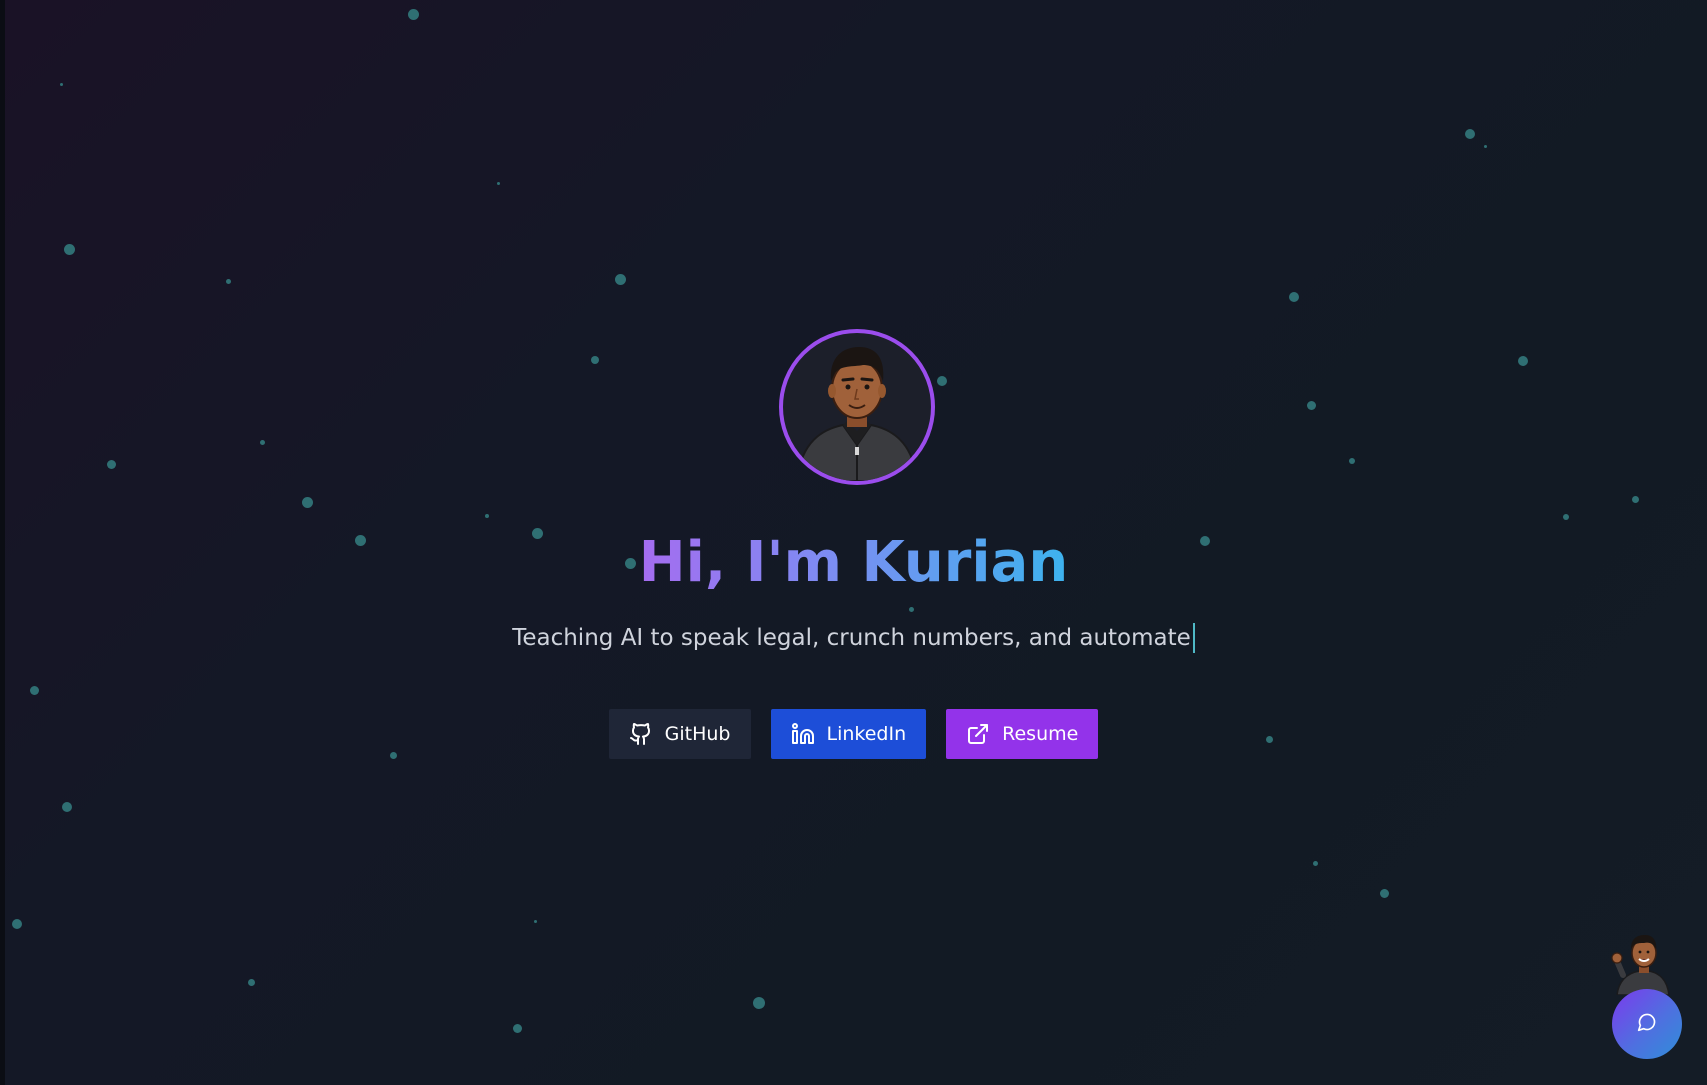 This screenshot has width=1707, height=1085. What do you see at coordinates (978, 734) in the screenshot?
I see `external-link-icon` at bounding box center [978, 734].